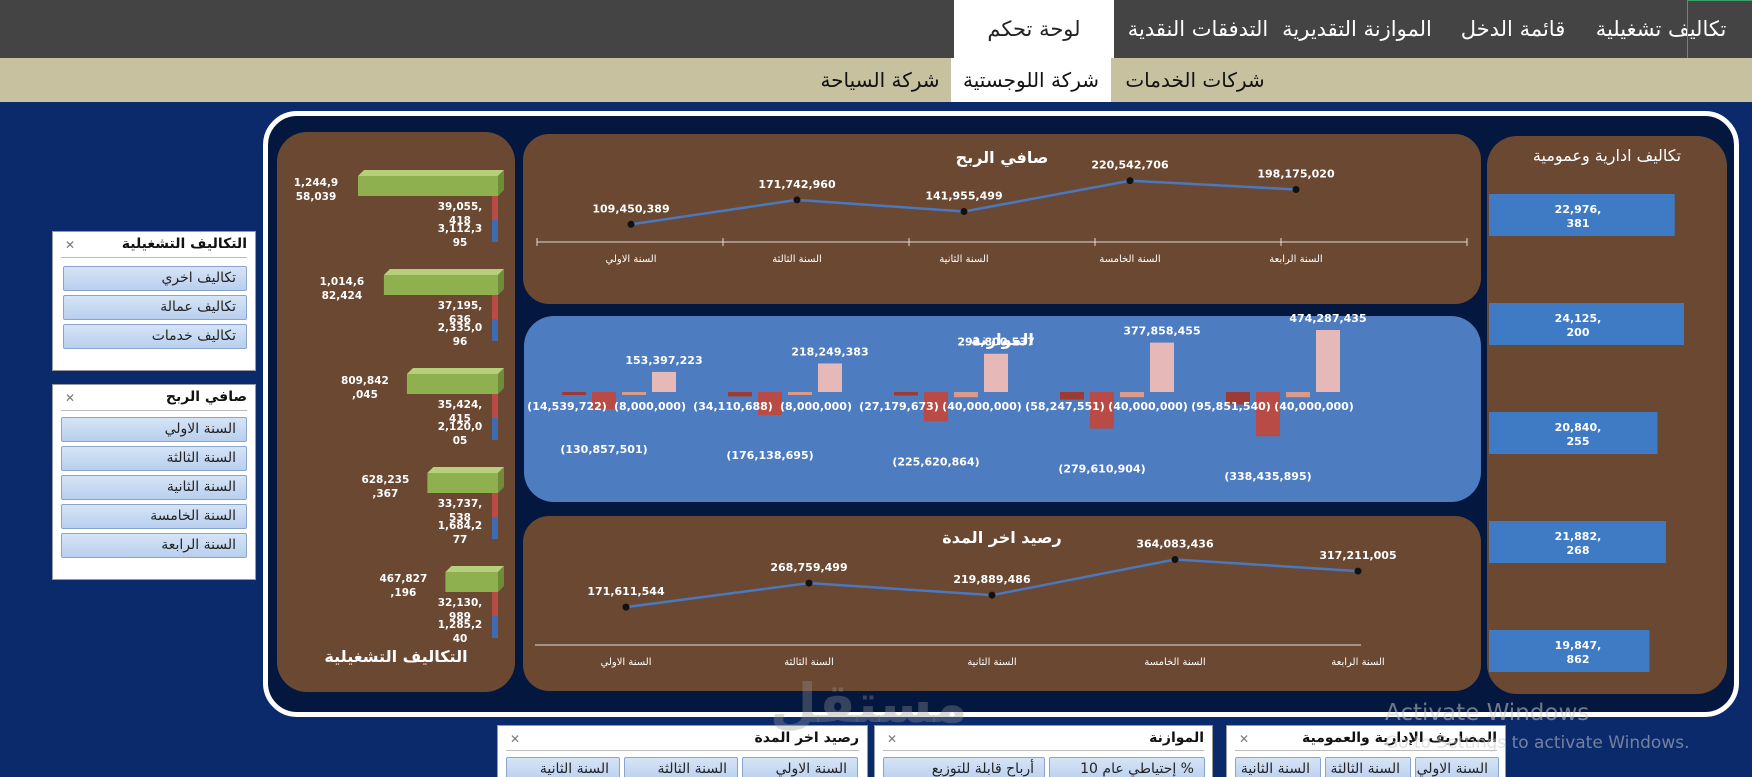  What do you see at coordinates (396, 656) in the screenshot?
I see `operating-costs-title: التكاليف التشغيلية` at bounding box center [396, 656].